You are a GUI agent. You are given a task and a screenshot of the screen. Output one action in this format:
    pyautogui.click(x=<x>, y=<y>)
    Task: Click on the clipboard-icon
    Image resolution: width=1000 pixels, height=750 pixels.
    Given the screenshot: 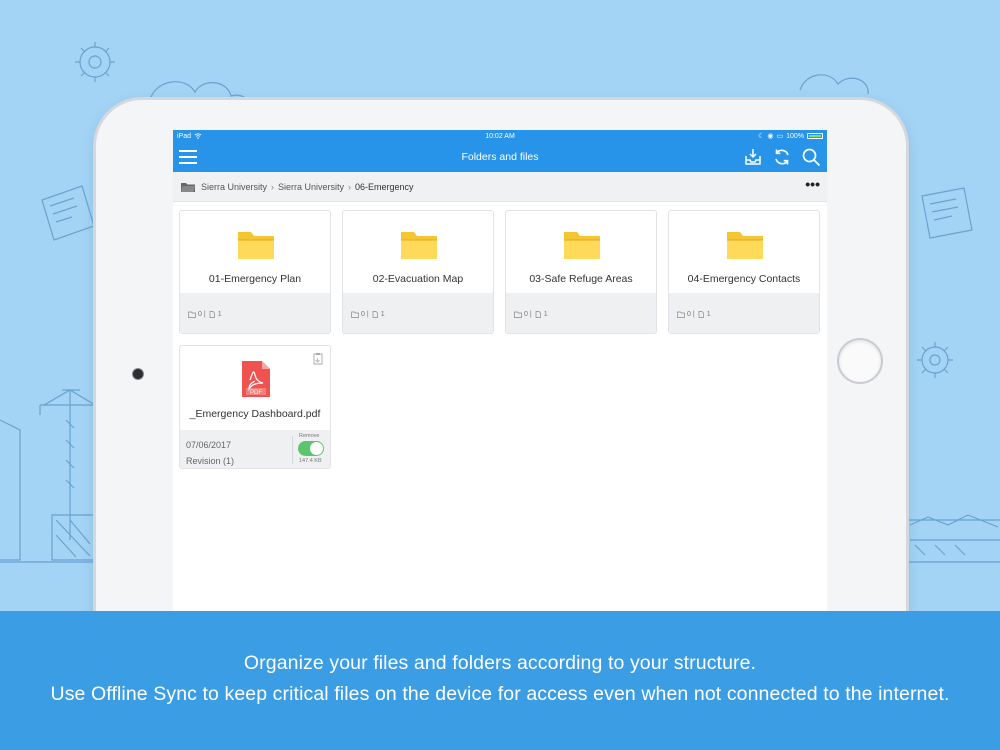 What is the action you would take?
    pyautogui.click(x=318, y=358)
    